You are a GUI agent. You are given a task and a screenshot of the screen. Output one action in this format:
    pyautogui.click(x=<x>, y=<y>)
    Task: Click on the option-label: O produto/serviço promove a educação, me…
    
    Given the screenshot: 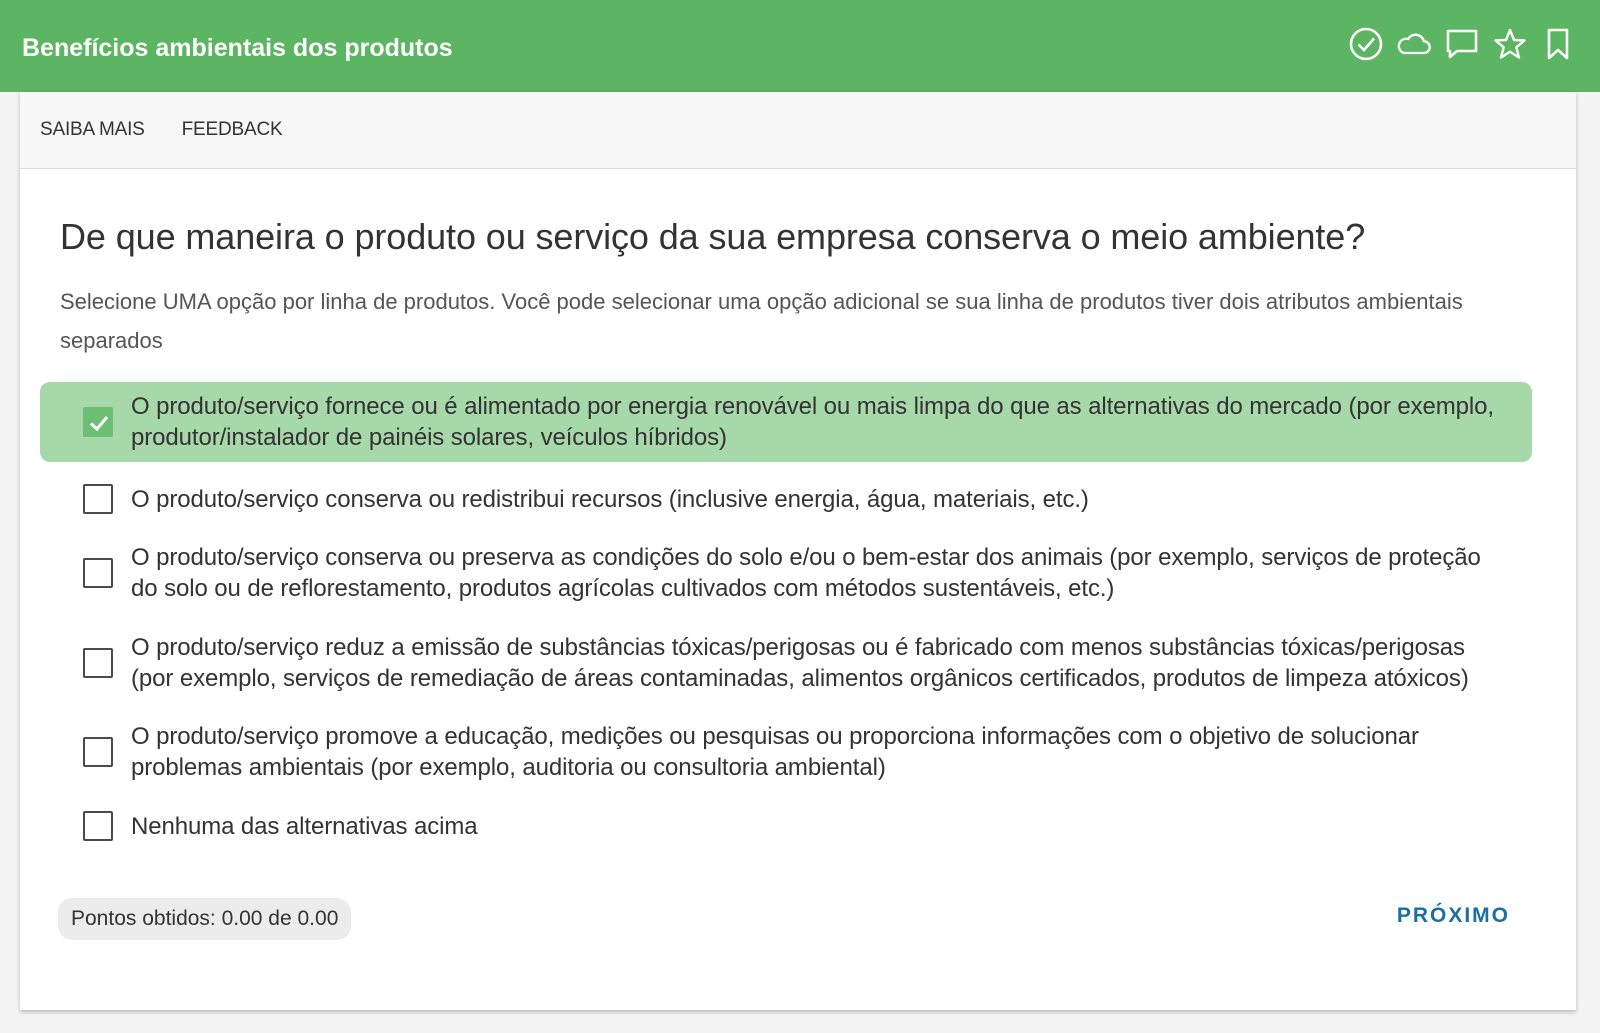 What is the action you would take?
    pyautogui.click(x=775, y=752)
    